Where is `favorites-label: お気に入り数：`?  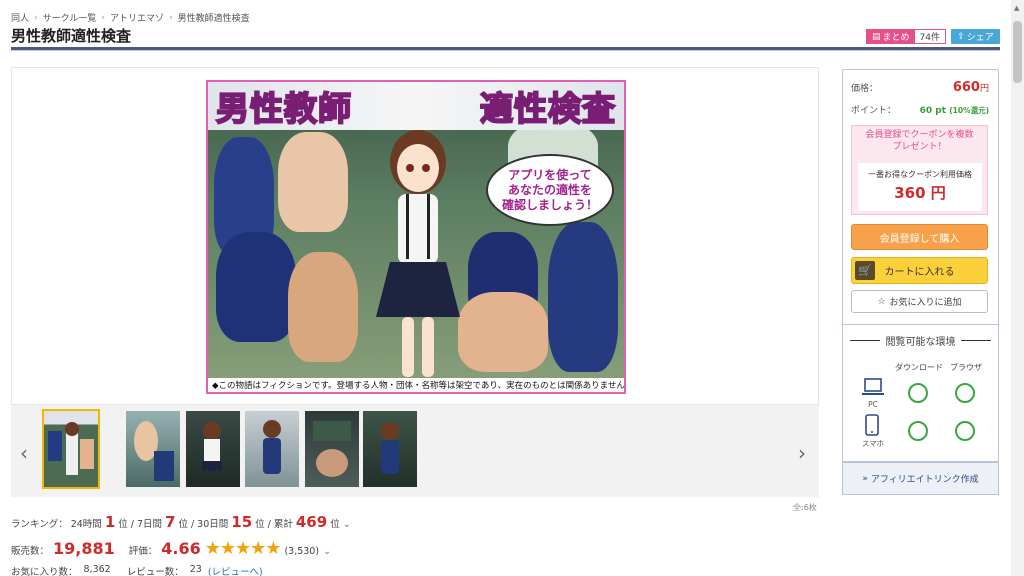
favorites-label: お気に入り数： is located at coordinates (44, 571).